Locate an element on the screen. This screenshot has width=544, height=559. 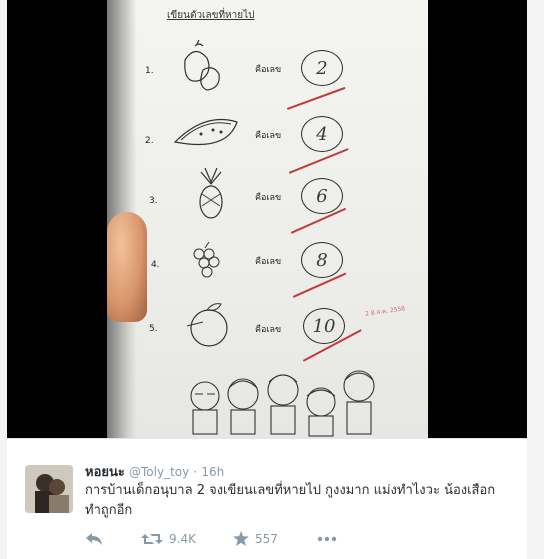
retweet-count: 9.4K is located at coordinates (182, 538).